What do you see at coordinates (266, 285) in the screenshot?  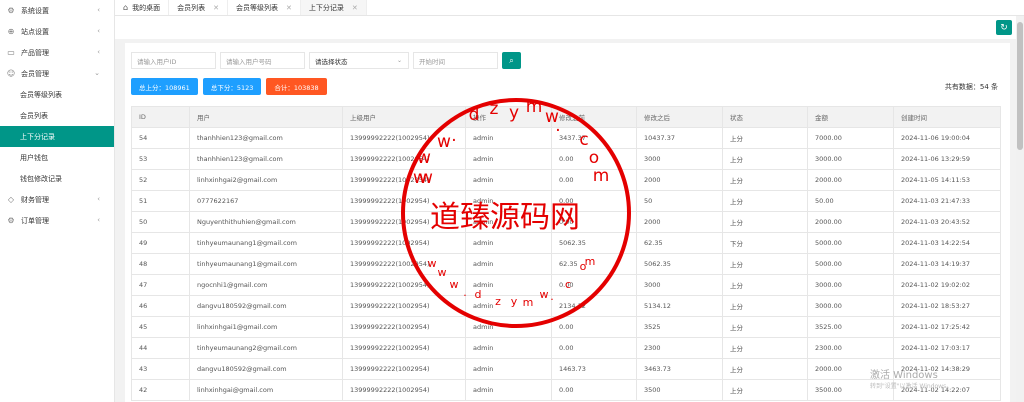 I see `table-cell: ngocnhi1@gmail.com` at bounding box center [266, 285].